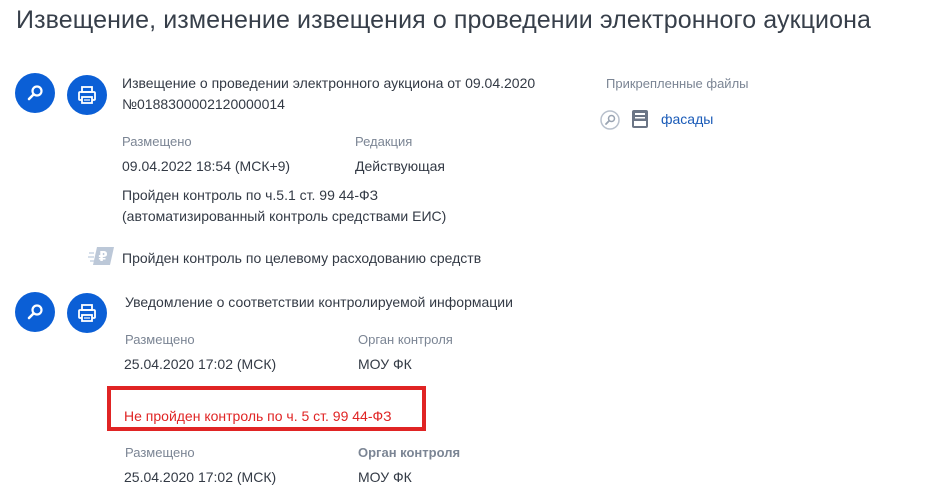 Image resolution: width=940 pixels, height=503 pixels. I want to click on file-type-icon, so click(640, 119).